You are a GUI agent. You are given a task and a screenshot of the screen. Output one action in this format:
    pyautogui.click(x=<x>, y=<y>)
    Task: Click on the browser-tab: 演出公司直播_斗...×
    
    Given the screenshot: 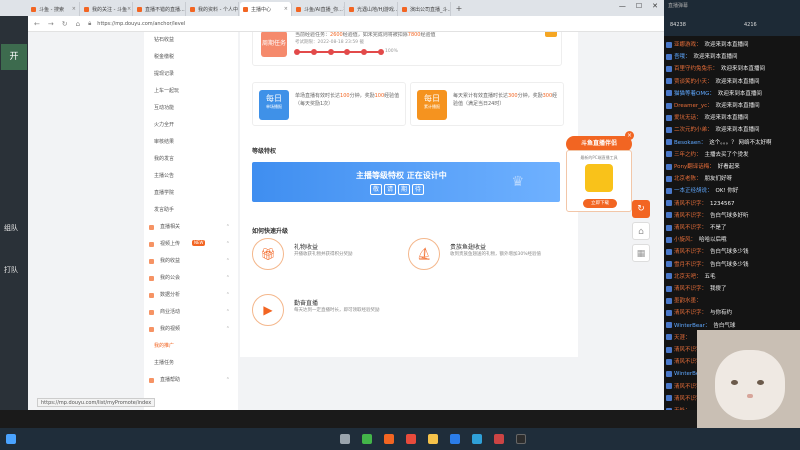 What is the action you would take?
    pyautogui.click(x=425, y=9)
    